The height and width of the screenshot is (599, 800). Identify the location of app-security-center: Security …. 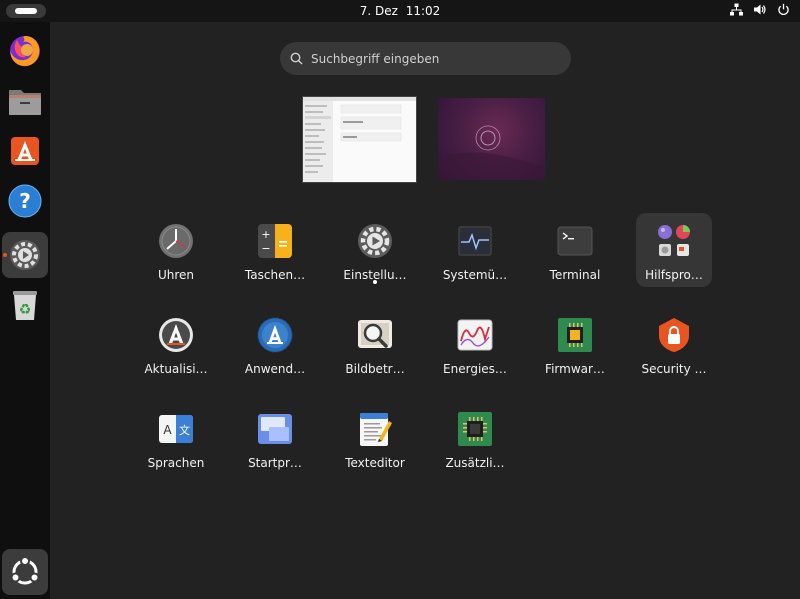
(674, 344).